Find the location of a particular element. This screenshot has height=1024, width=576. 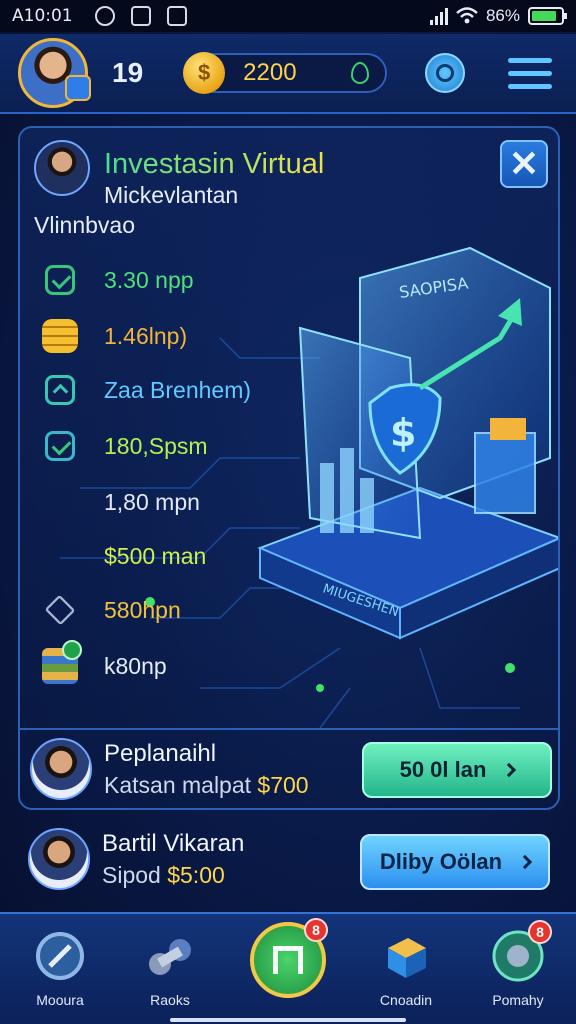

stat-item: 1.46lnp) is located at coordinates (114, 336).